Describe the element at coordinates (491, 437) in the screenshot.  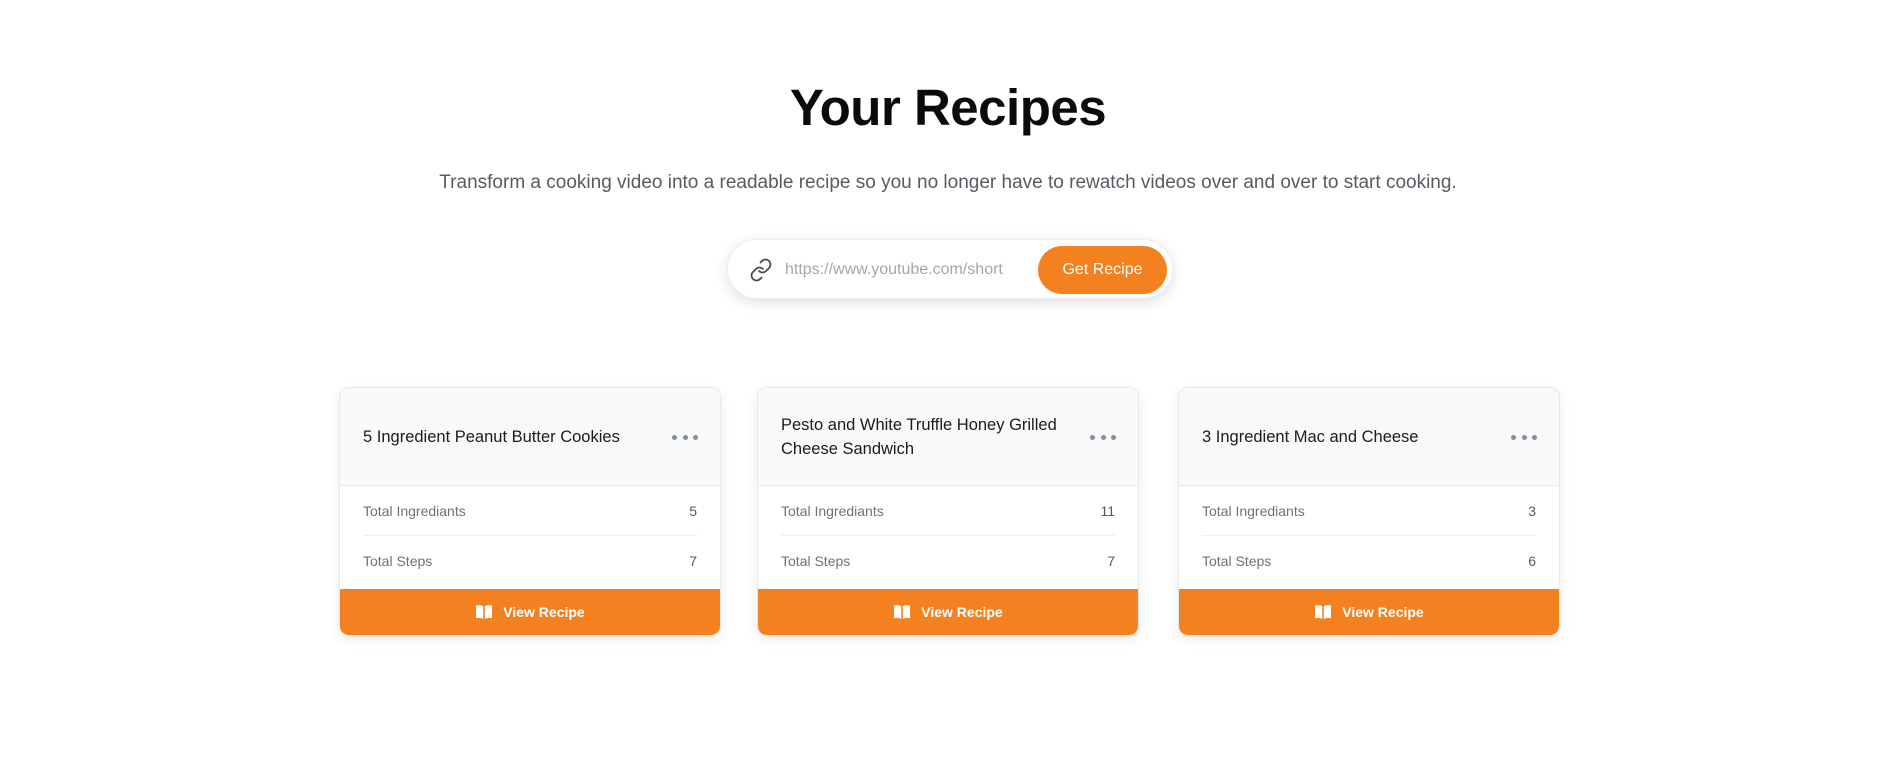
I see `recipe-title: 5 Ingredient Peanut Butter Cookies` at that location.